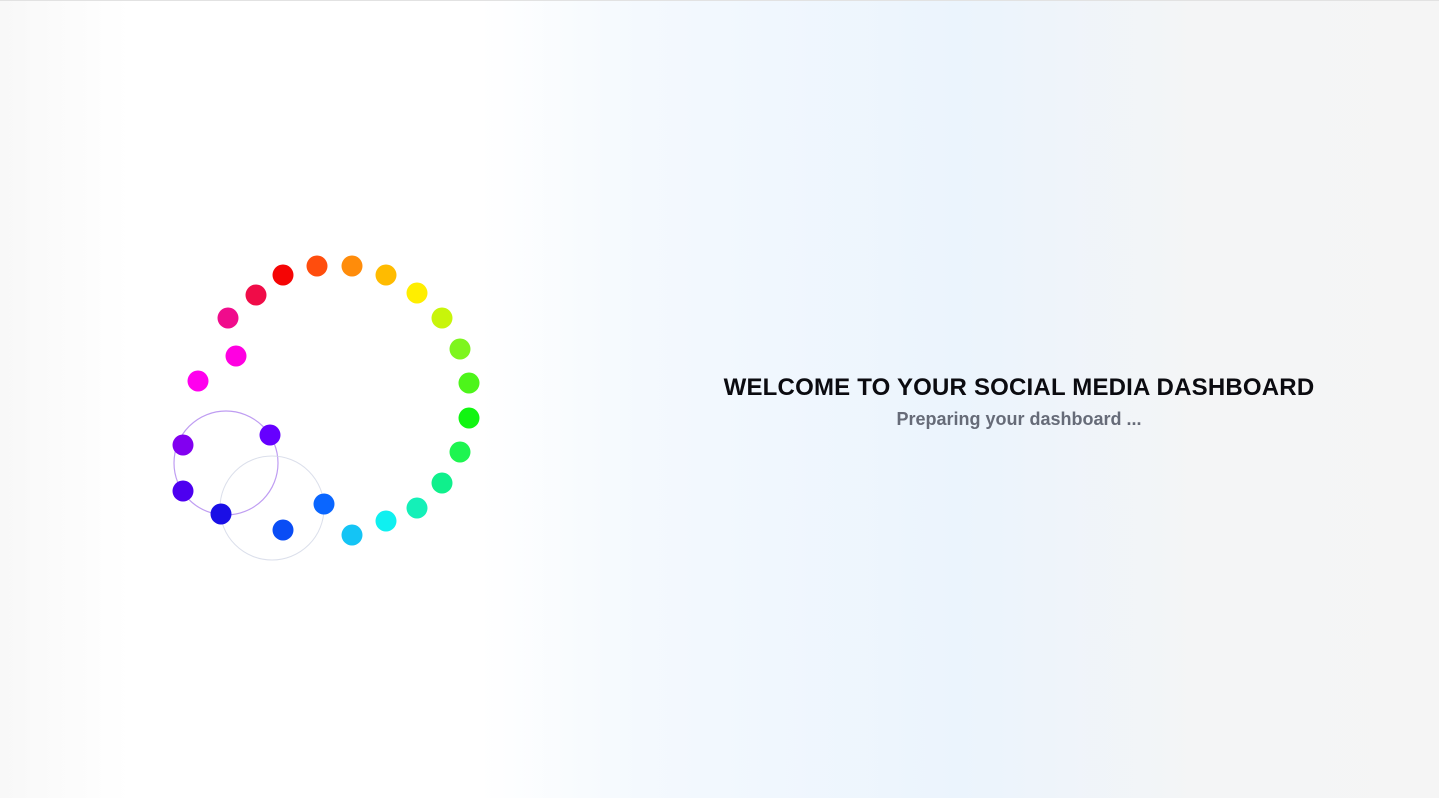  I want to click on loading-spinner-graphic, so click(326, 408).